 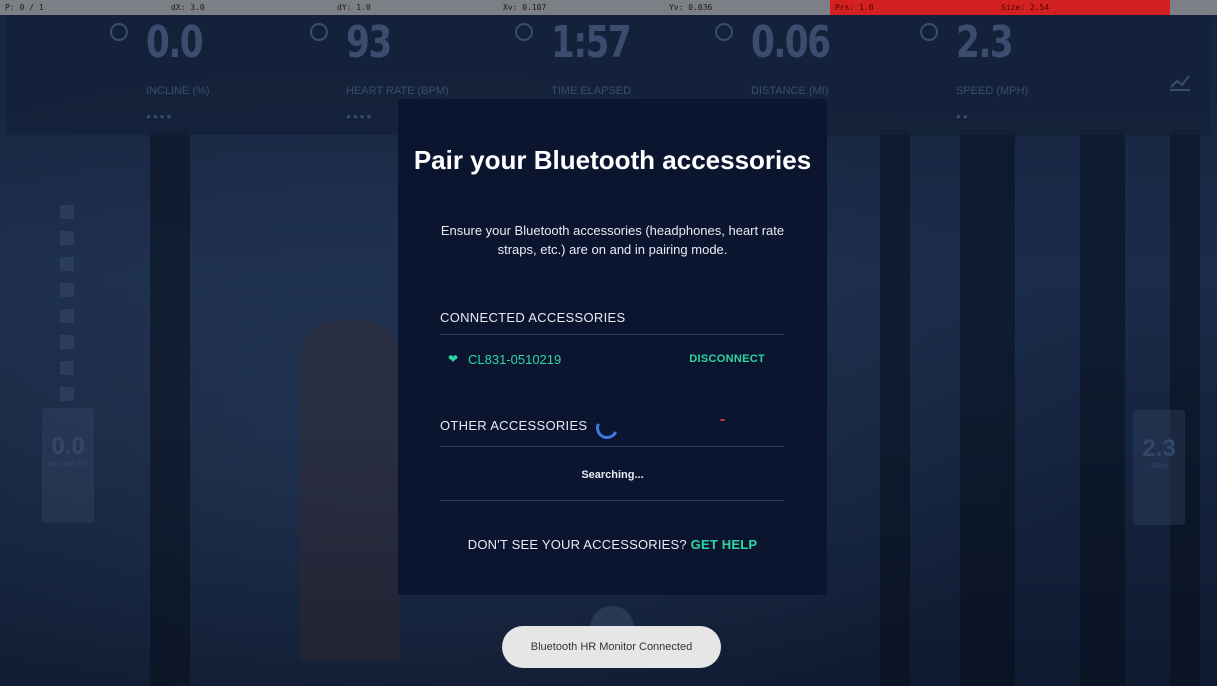 What do you see at coordinates (533, 317) in the screenshot?
I see `connected-accessories-title: CONNECTED ACCESSORIES` at bounding box center [533, 317].